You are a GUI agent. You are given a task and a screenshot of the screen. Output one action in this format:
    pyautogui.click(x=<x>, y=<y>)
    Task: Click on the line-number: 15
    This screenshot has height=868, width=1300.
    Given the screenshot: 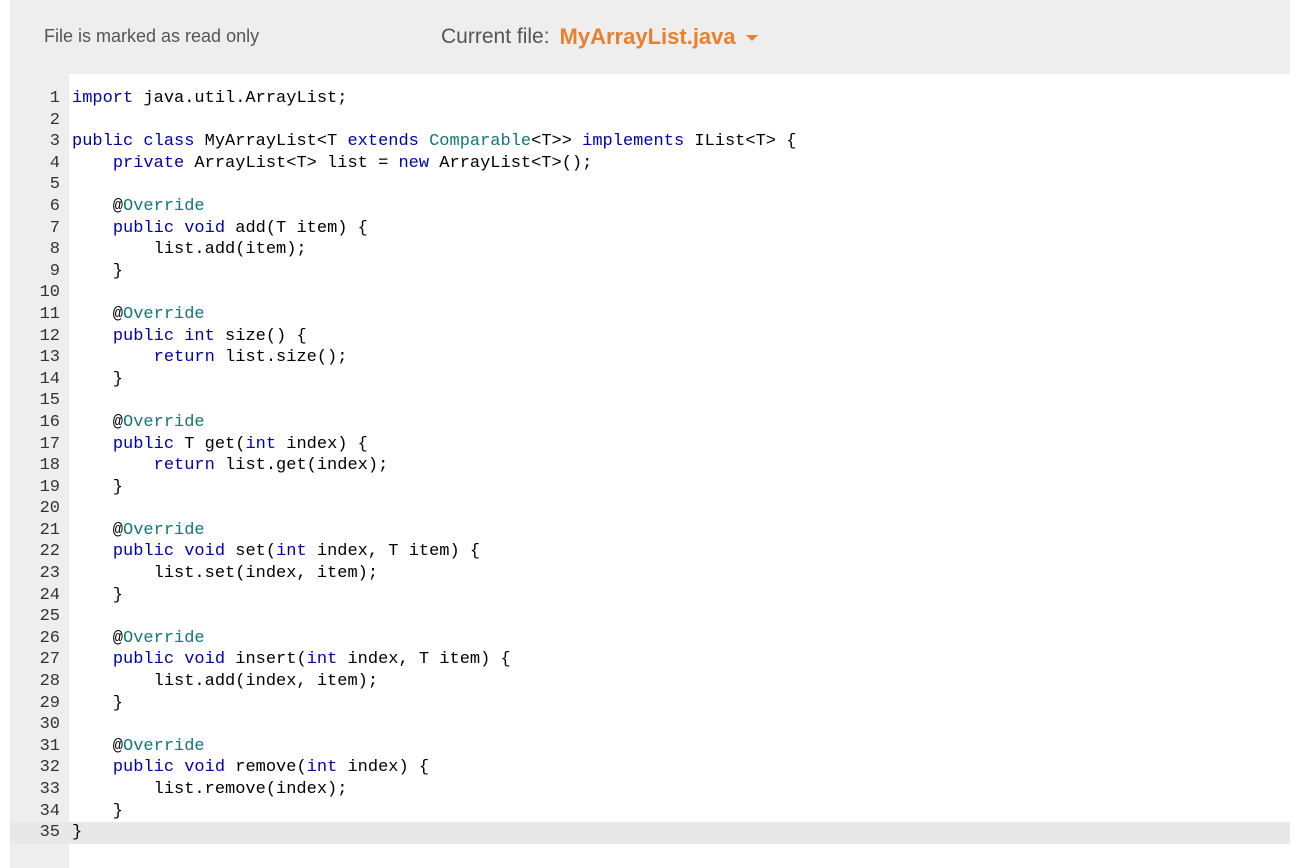 What is the action you would take?
    pyautogui.click(x=49, y=401)
    